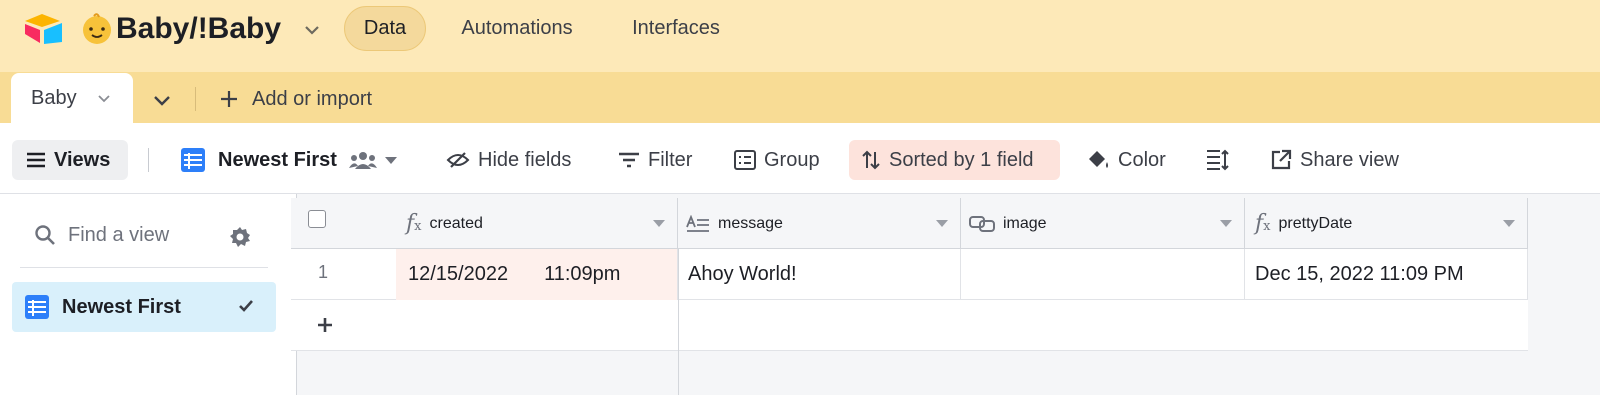  I want to click on hamburger-icon, so click(36, 160).